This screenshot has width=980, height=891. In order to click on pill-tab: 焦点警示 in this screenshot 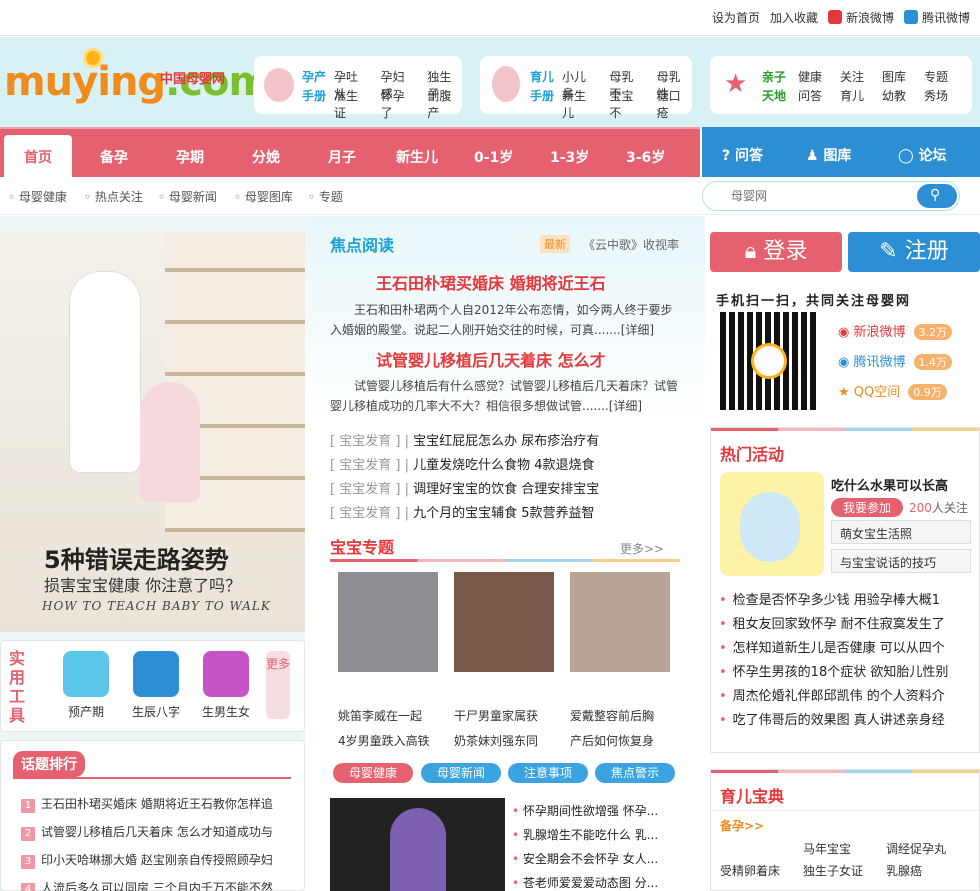, I will do `click(635, 773)`.